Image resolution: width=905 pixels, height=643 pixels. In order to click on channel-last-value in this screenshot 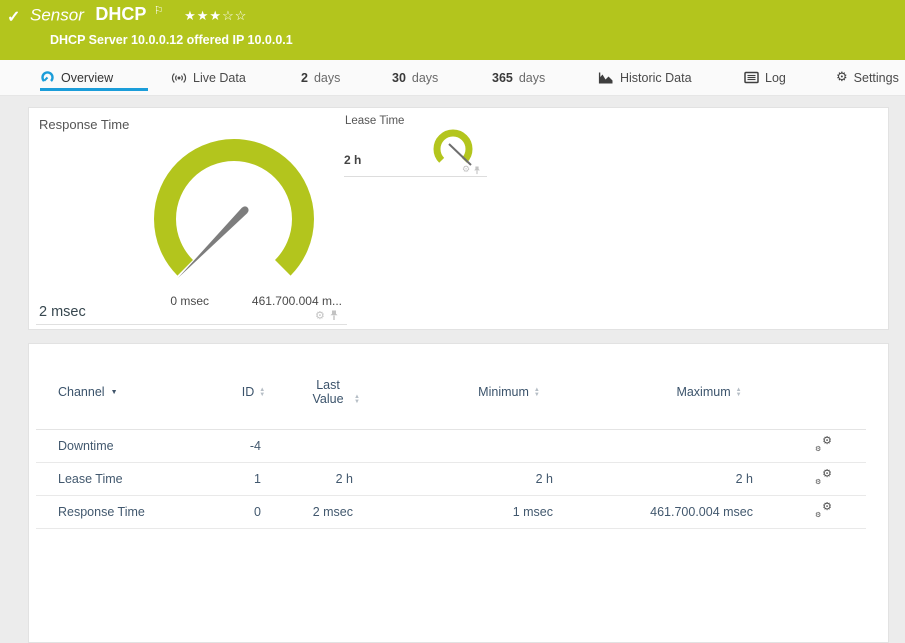, I will do `click(333, 446)`.